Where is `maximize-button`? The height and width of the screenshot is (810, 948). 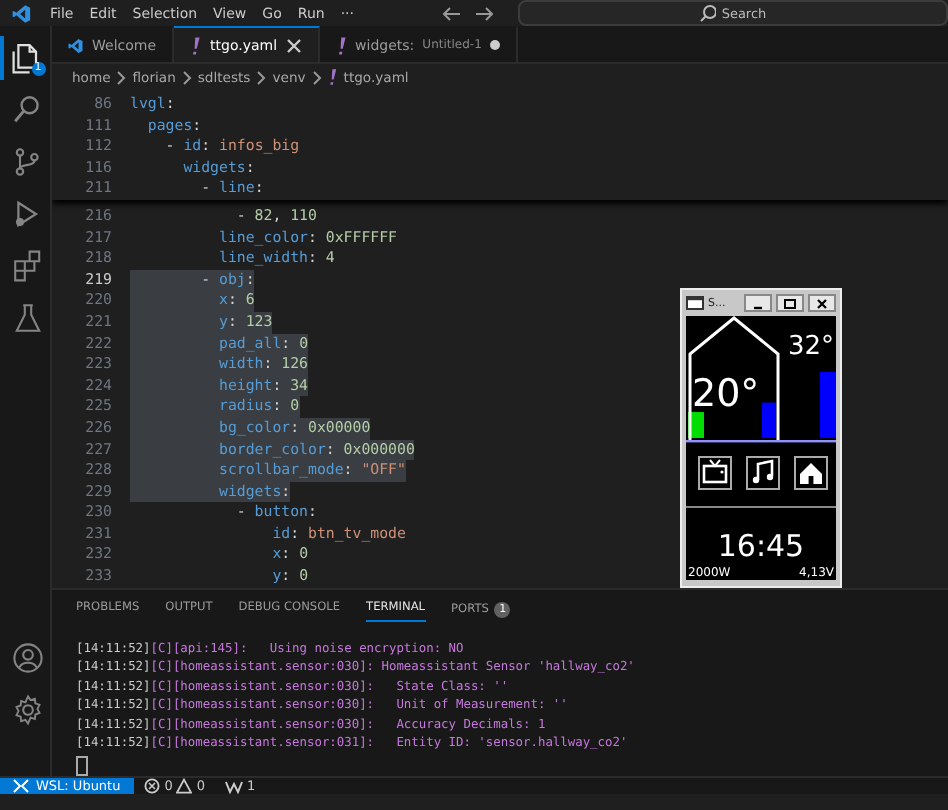
maximize-button is located at coordinates (790, 303).